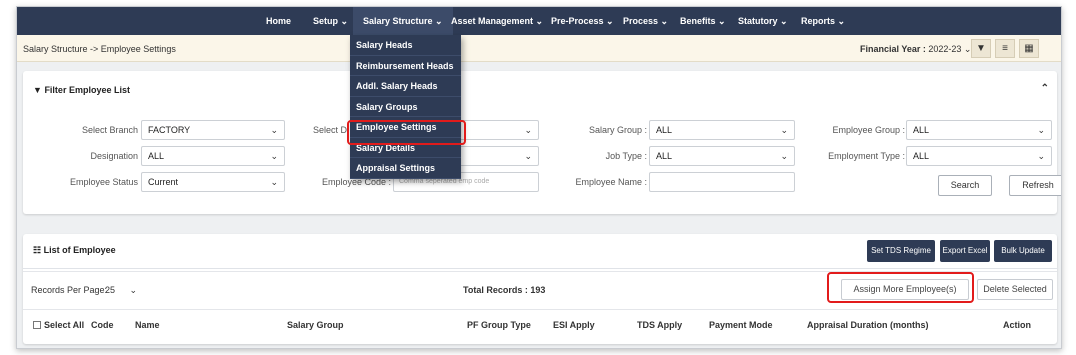  Describe the element at coordinates (1045, 88) in the screenshot. I see `collapse-icon: ⌃` at that location.